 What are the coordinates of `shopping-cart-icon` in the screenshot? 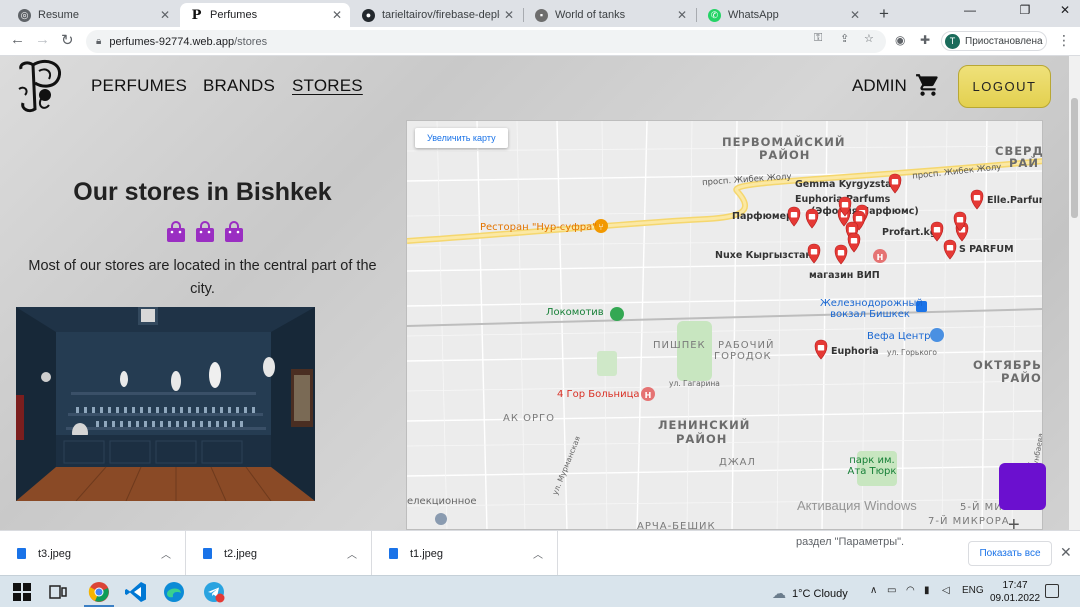 It's located at (928, 85).